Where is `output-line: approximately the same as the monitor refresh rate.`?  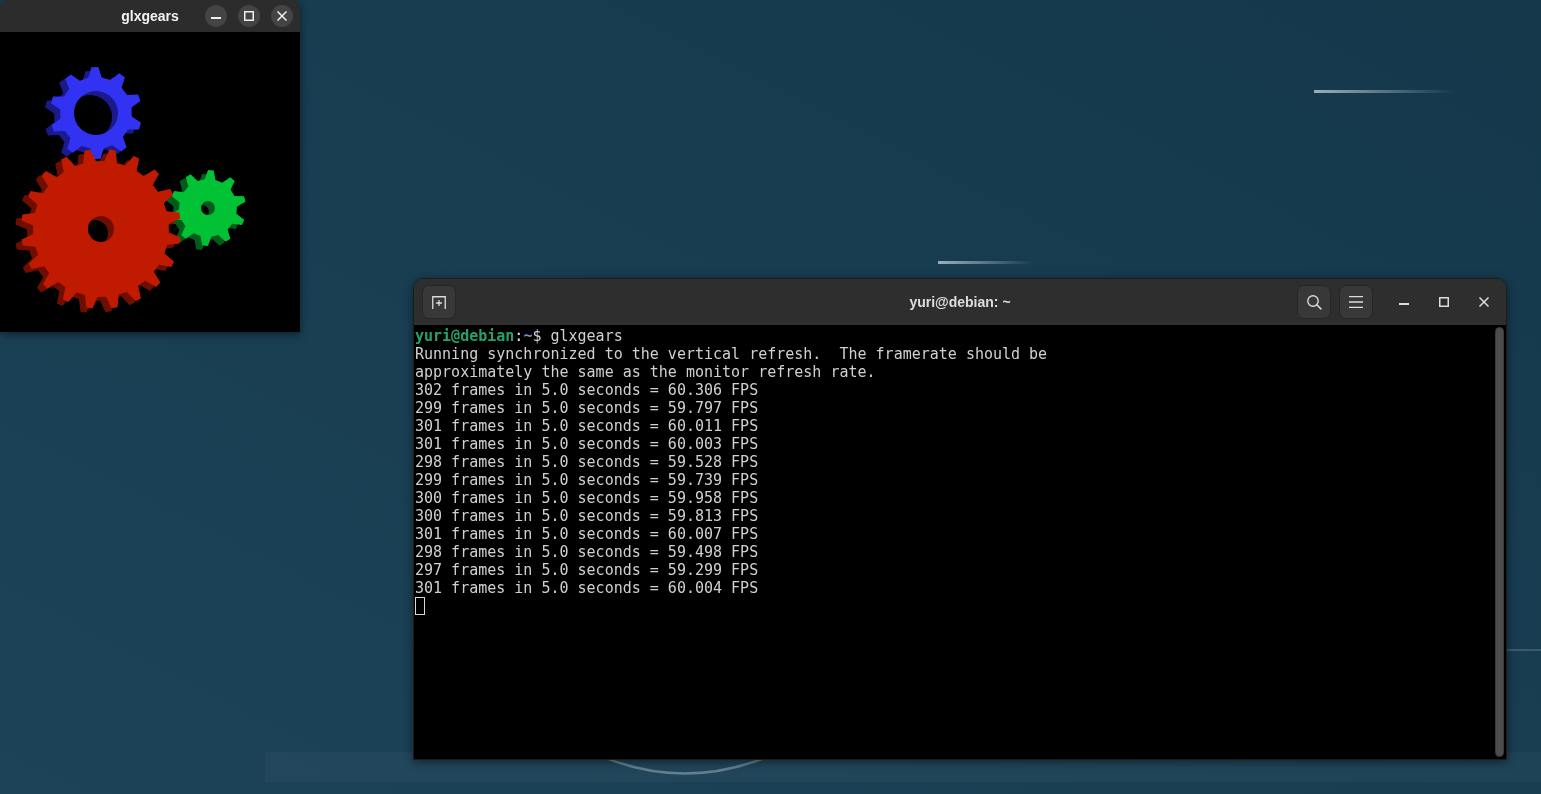 output-line: approximately the same as the monitor refresh rate. is located at coordinates (646, 372).